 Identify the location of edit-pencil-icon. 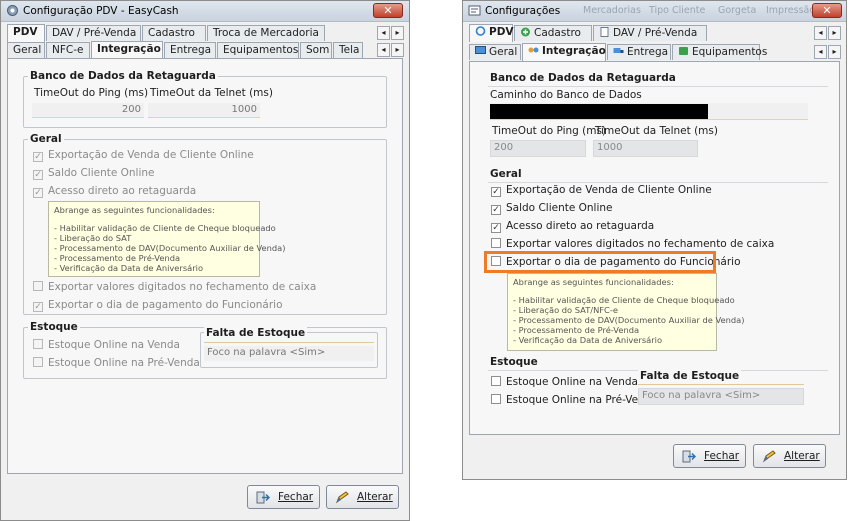
(342, 497).